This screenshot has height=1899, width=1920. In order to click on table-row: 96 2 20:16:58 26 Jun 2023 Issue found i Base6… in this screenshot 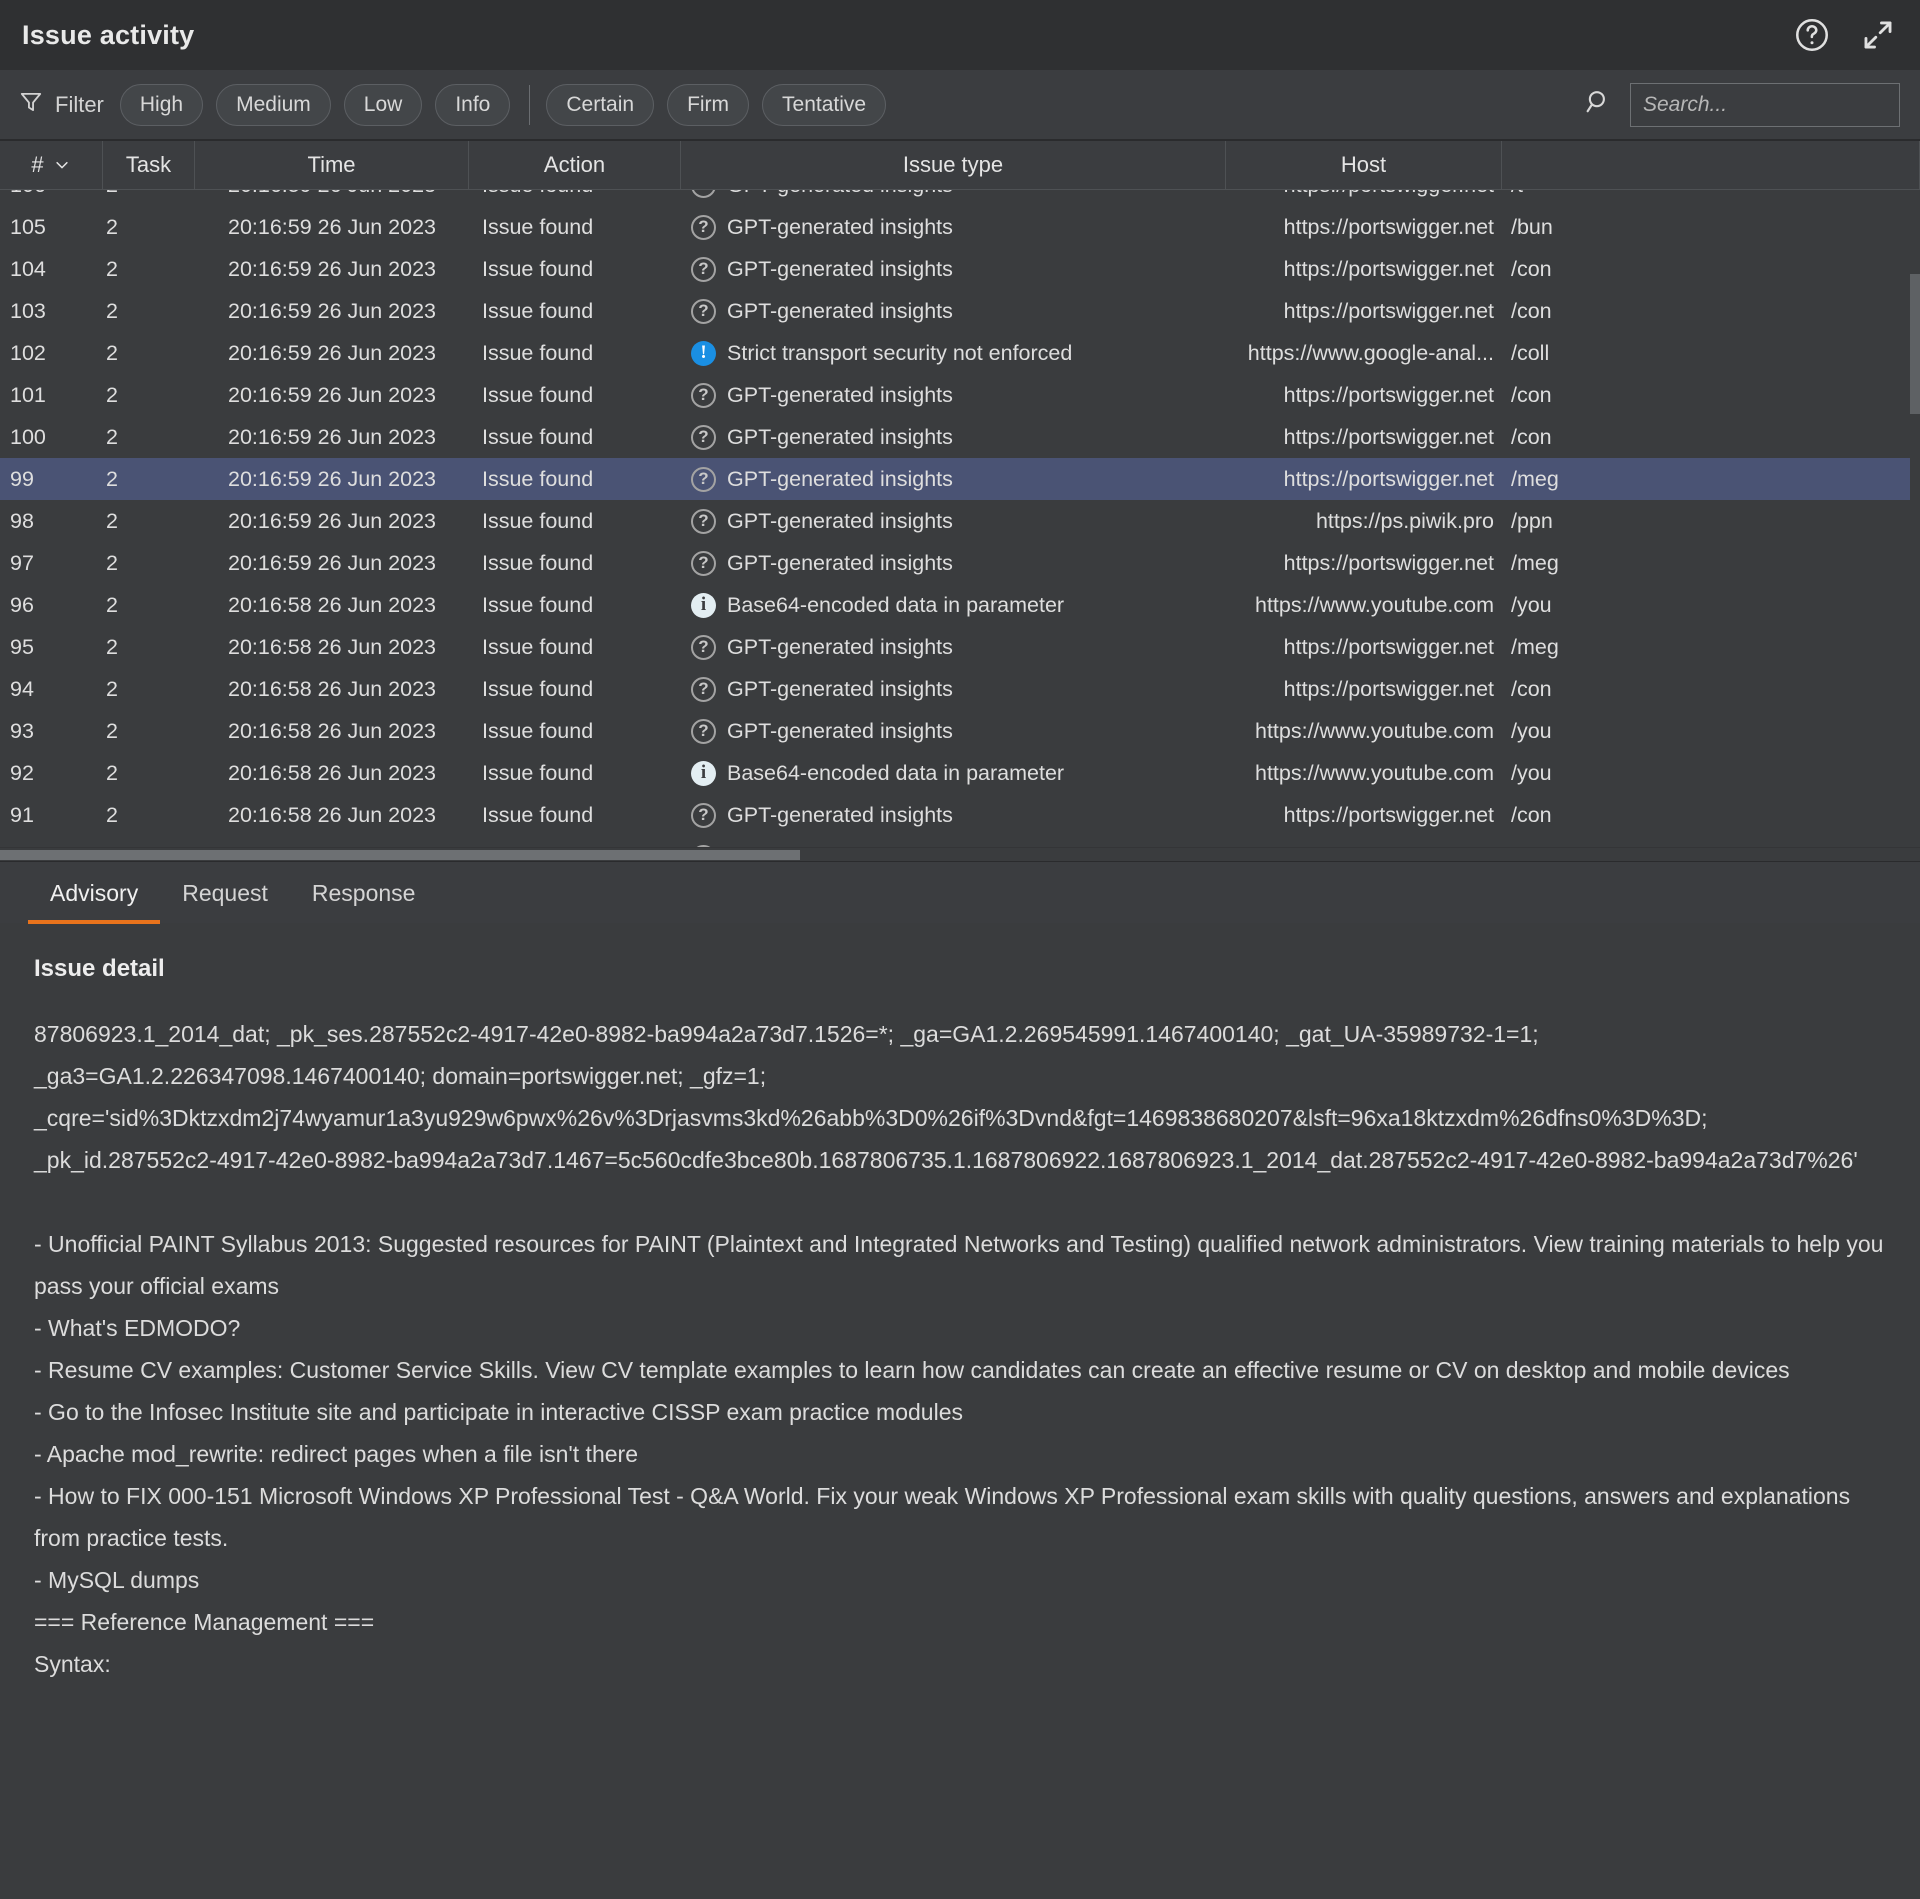, I will do `click(960, 605)`.